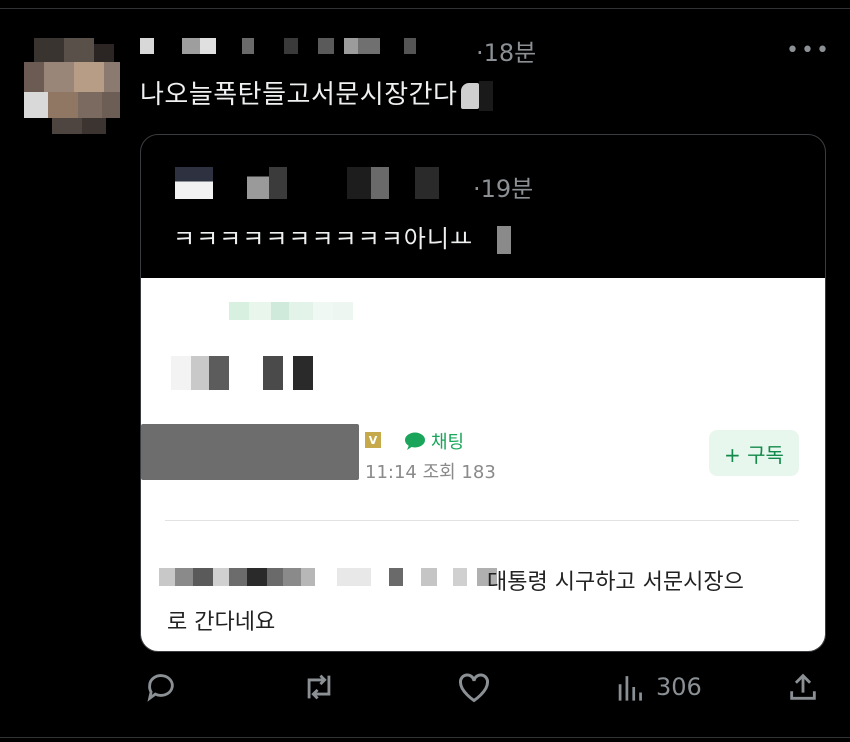  What do you see at coordinates (242, 373) in the screenshot?
I see `post-title-redacted` at bounding box center [242, 373].